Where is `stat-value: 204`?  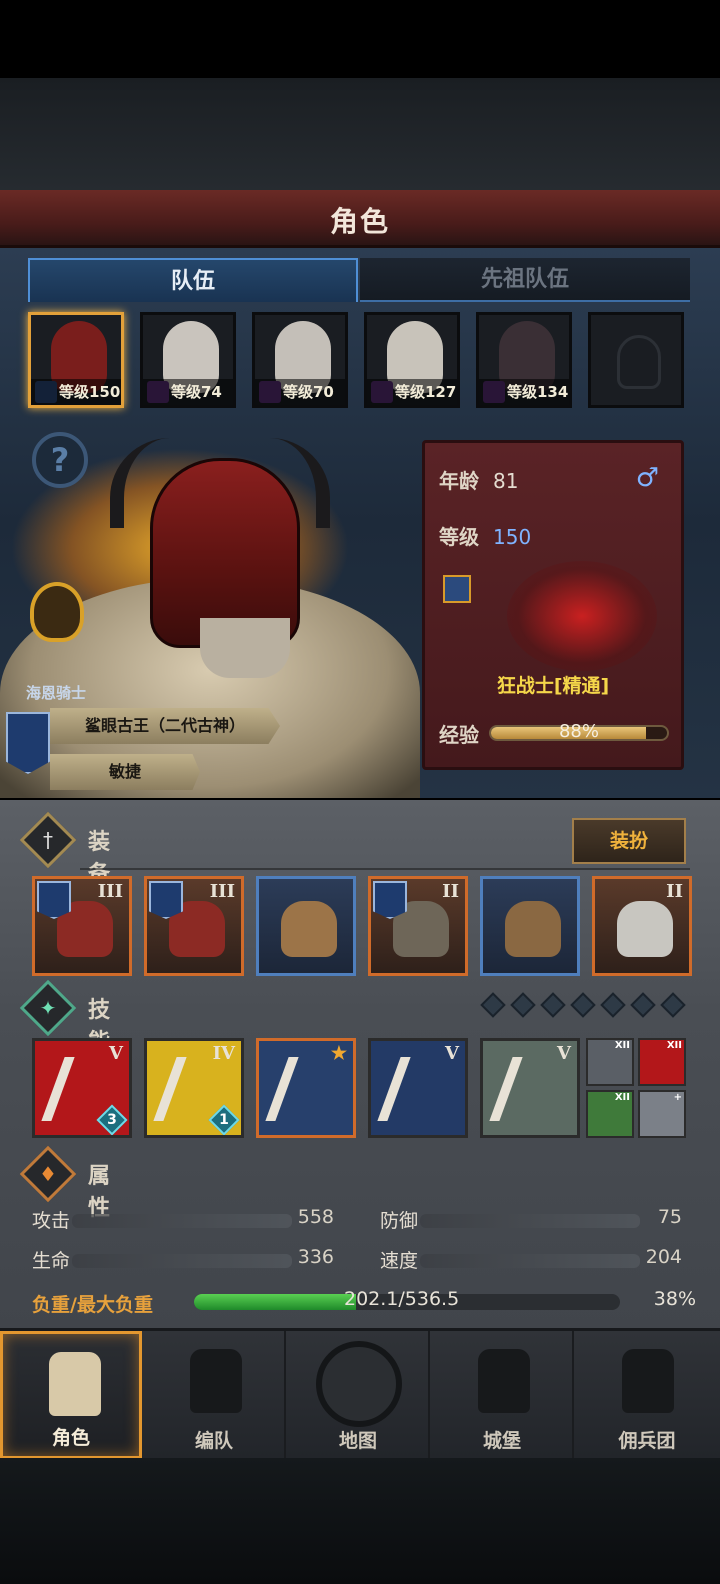 stat-value: 204 is located at coordinates (663, 1257).